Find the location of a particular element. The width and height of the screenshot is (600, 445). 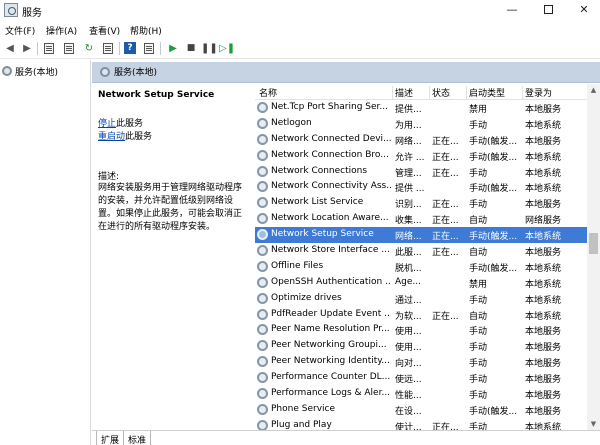

tab-standard: 标准 is located at coordinates (137, 438).